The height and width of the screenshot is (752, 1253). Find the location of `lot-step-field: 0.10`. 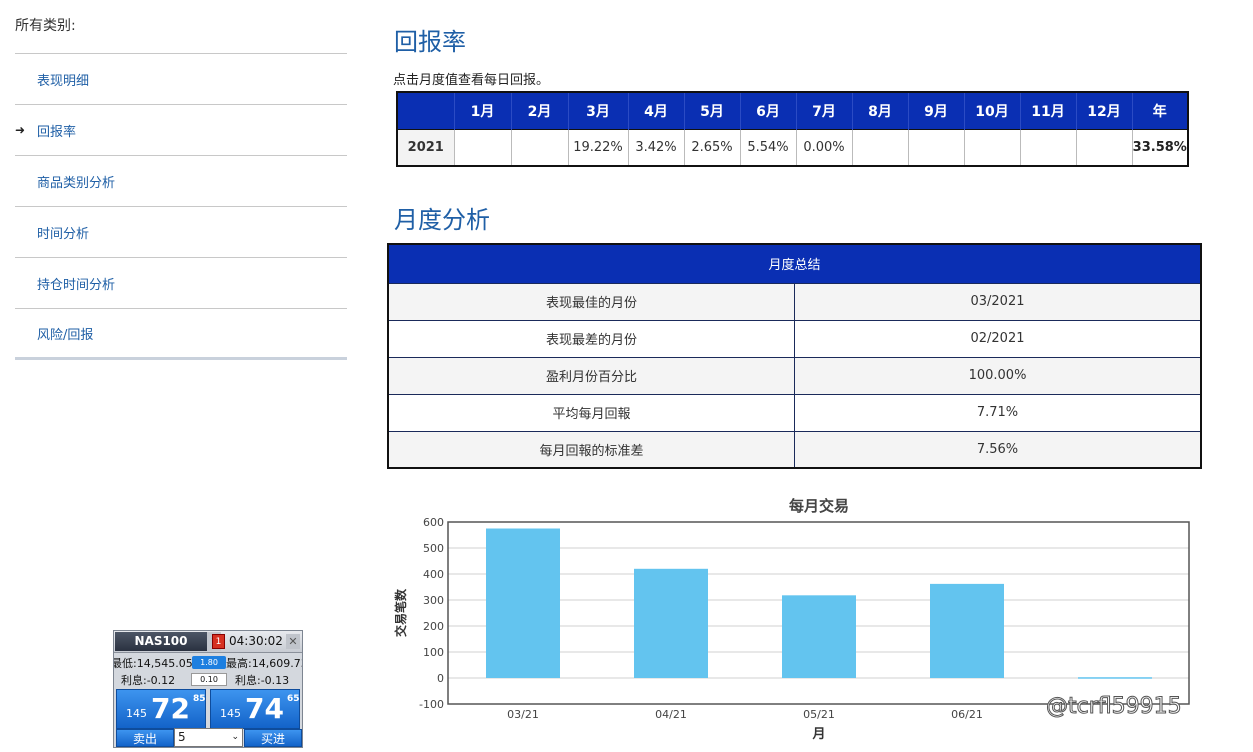

lot-step-field: 0.10 is located at coordinates (209, 679).